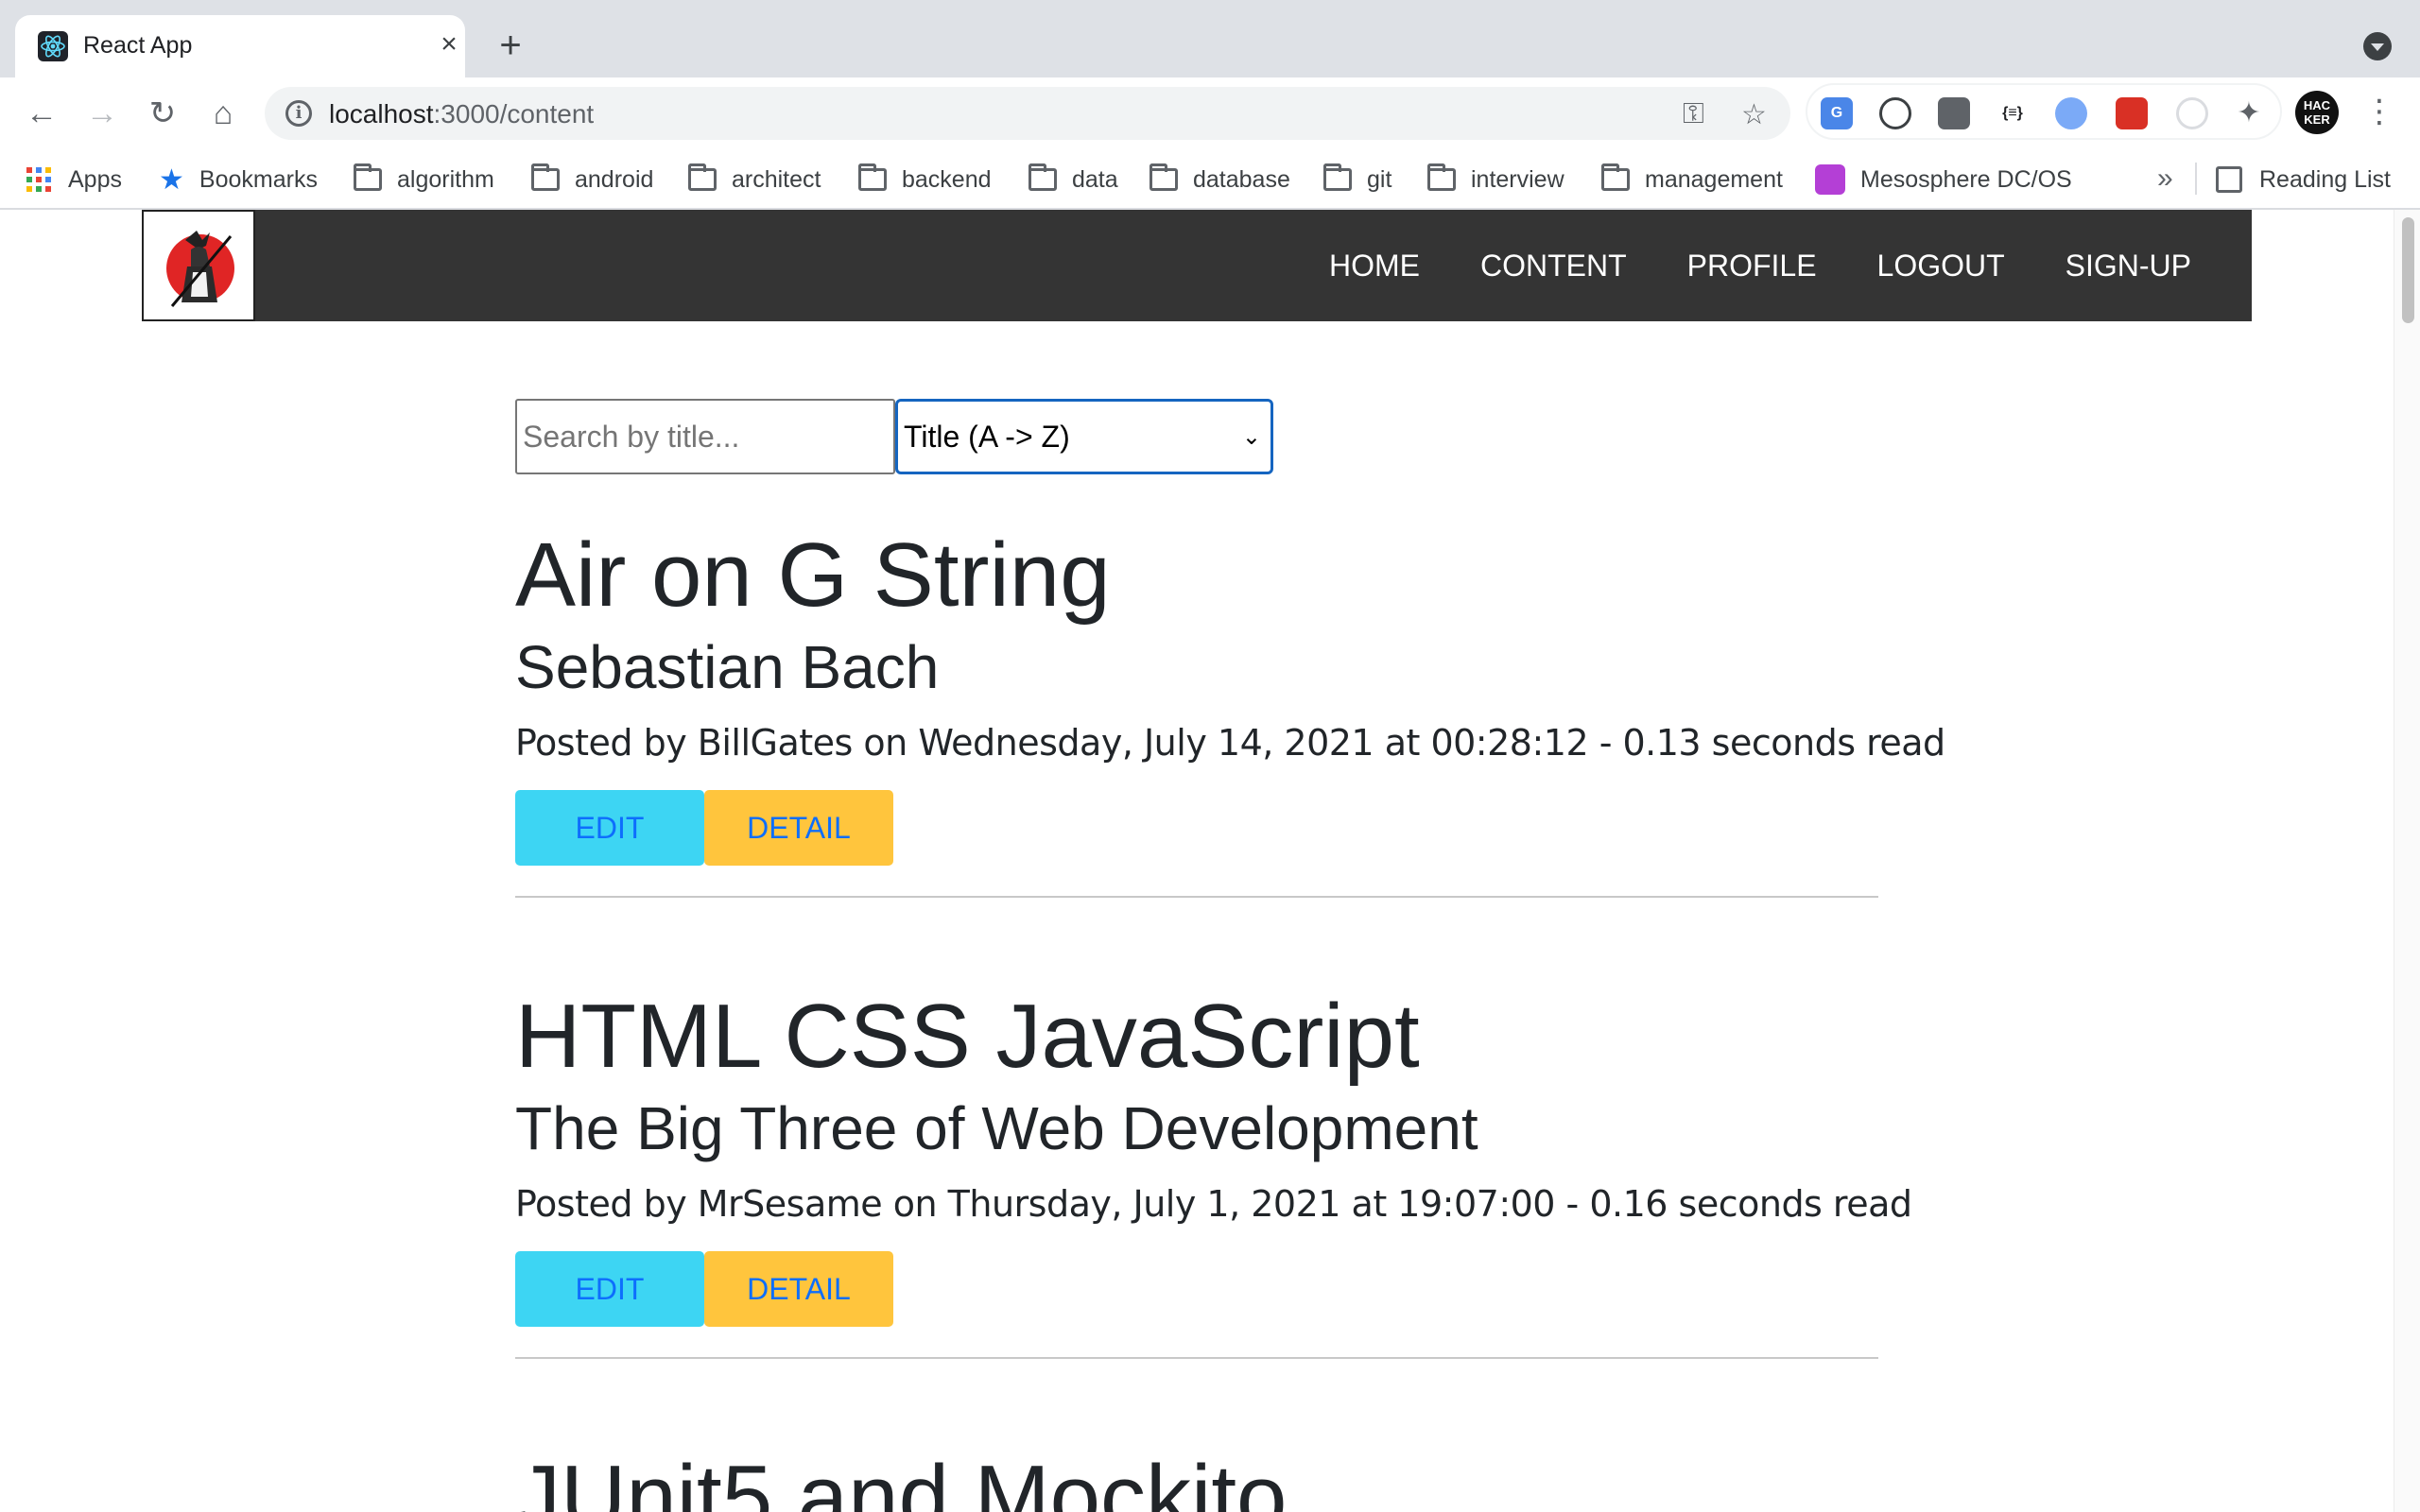 The height and width of the screenshot is (1512, 2420). I want to click on site-navbar: HOME CONTENT PROFILE LOGOUT SIGN-UP, so click(1197, 265).